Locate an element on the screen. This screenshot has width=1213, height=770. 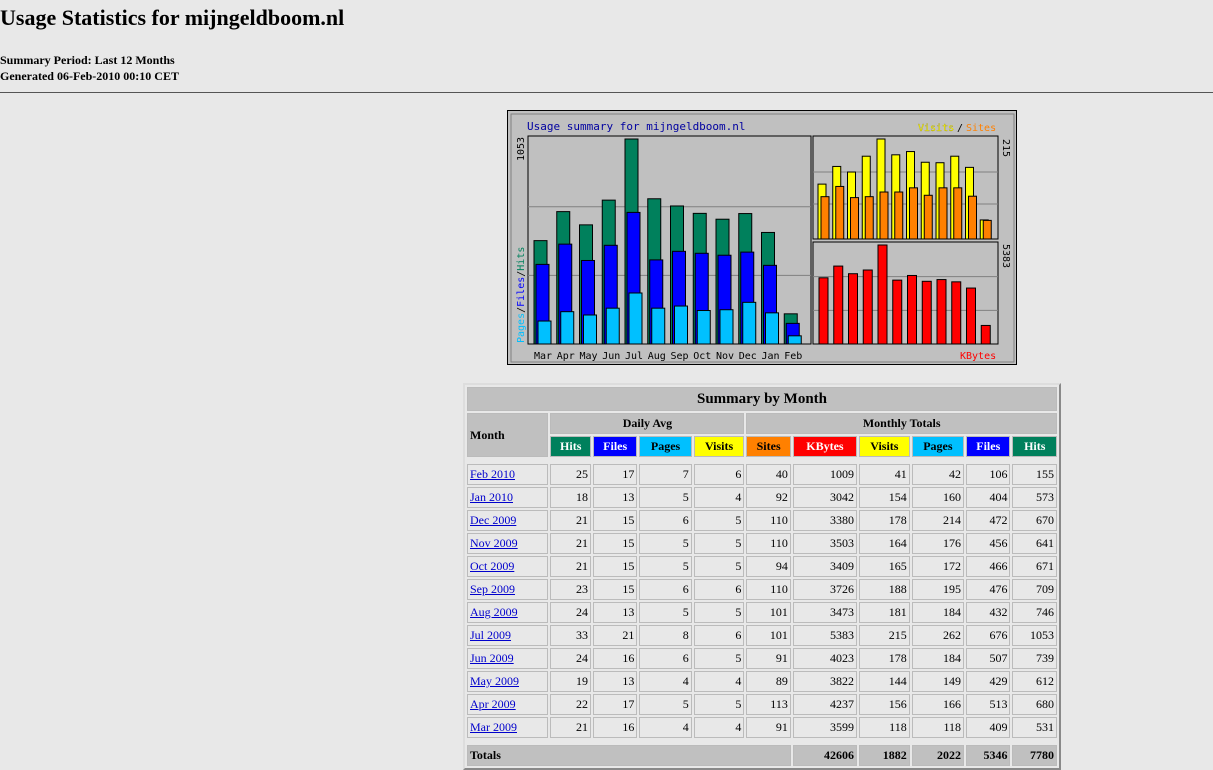
legend-sites: Sites is located at coordinates (981, 128).